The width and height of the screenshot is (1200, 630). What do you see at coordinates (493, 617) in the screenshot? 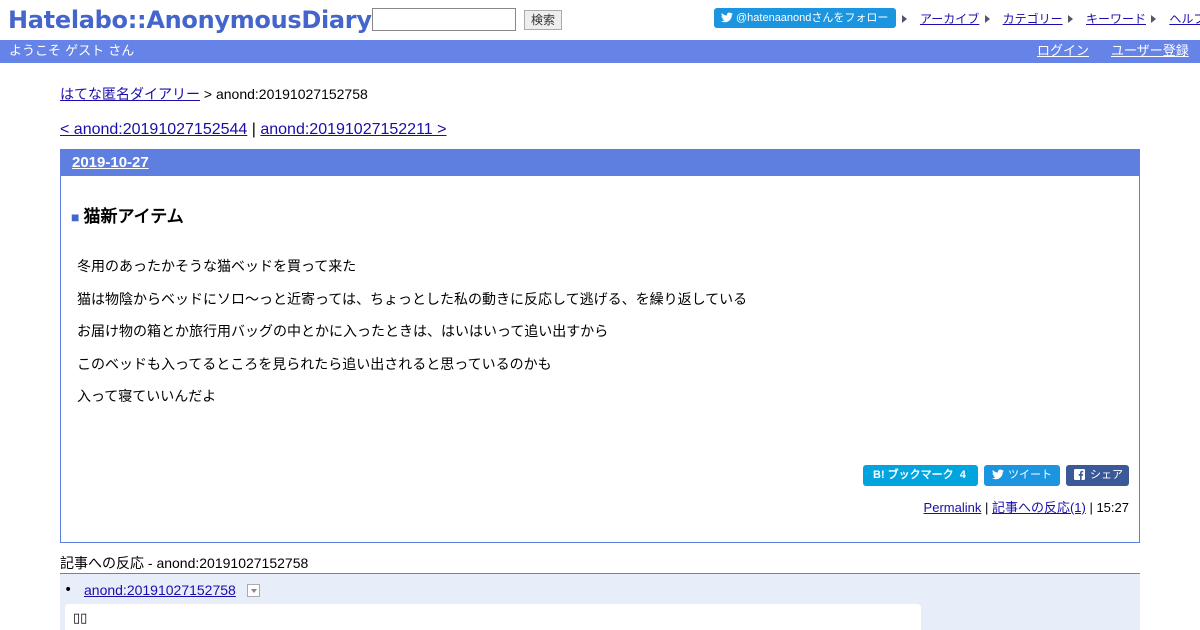
I see `reaction-card: ▯▯` at bounding box center [493, 617].